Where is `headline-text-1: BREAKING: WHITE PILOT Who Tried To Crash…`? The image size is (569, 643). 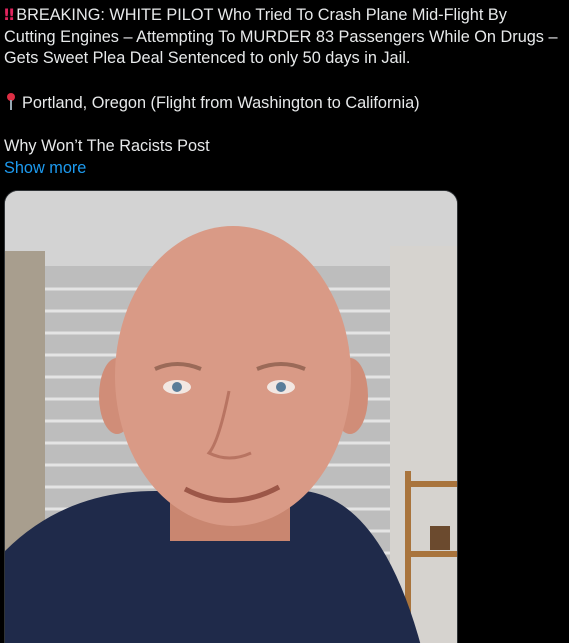
headline-text-1: BREAKING: WHITE PILOT Who Tried To Crash… is located at coordinates (261, 15).